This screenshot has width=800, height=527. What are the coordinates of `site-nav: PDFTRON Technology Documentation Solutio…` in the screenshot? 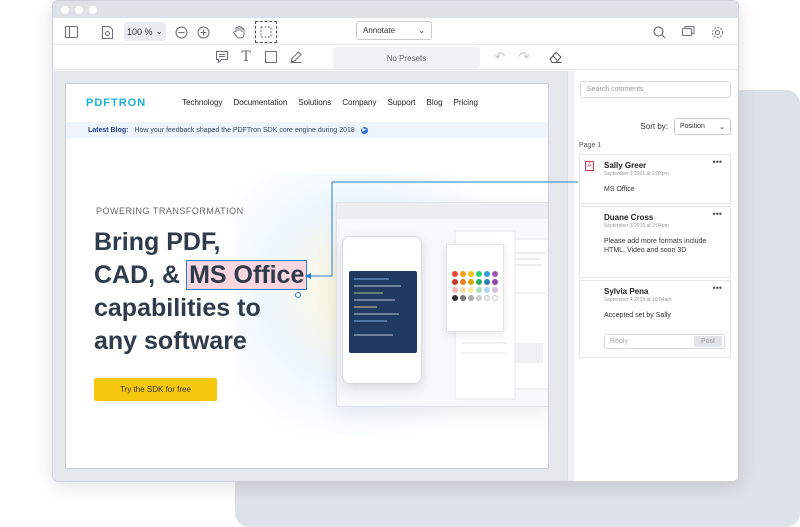 It's located at (307, 103).